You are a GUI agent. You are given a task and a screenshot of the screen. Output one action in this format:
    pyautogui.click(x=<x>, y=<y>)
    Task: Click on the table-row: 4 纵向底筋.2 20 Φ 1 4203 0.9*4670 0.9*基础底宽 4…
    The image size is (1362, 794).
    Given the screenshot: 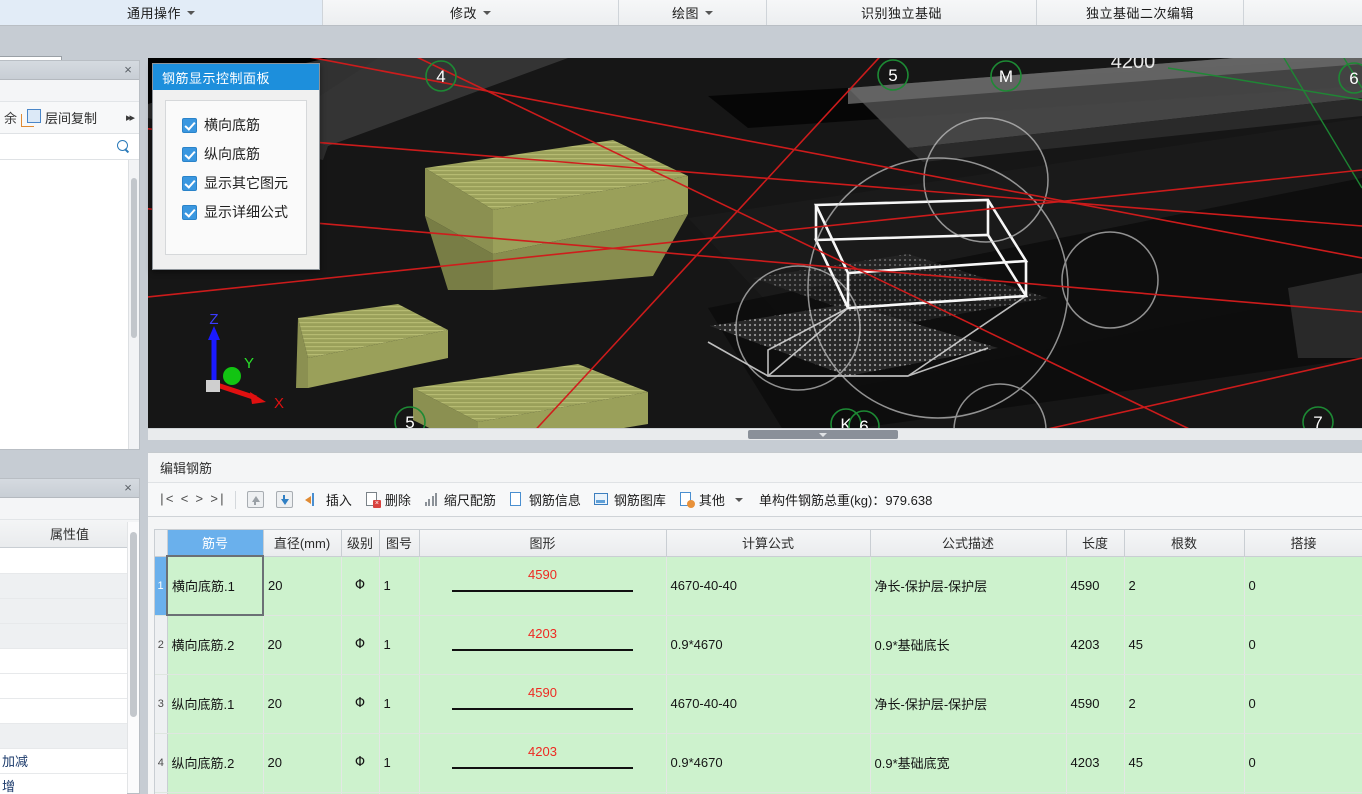 What is the action you would take?
    pyautogui.click(x=758, y=763)
    